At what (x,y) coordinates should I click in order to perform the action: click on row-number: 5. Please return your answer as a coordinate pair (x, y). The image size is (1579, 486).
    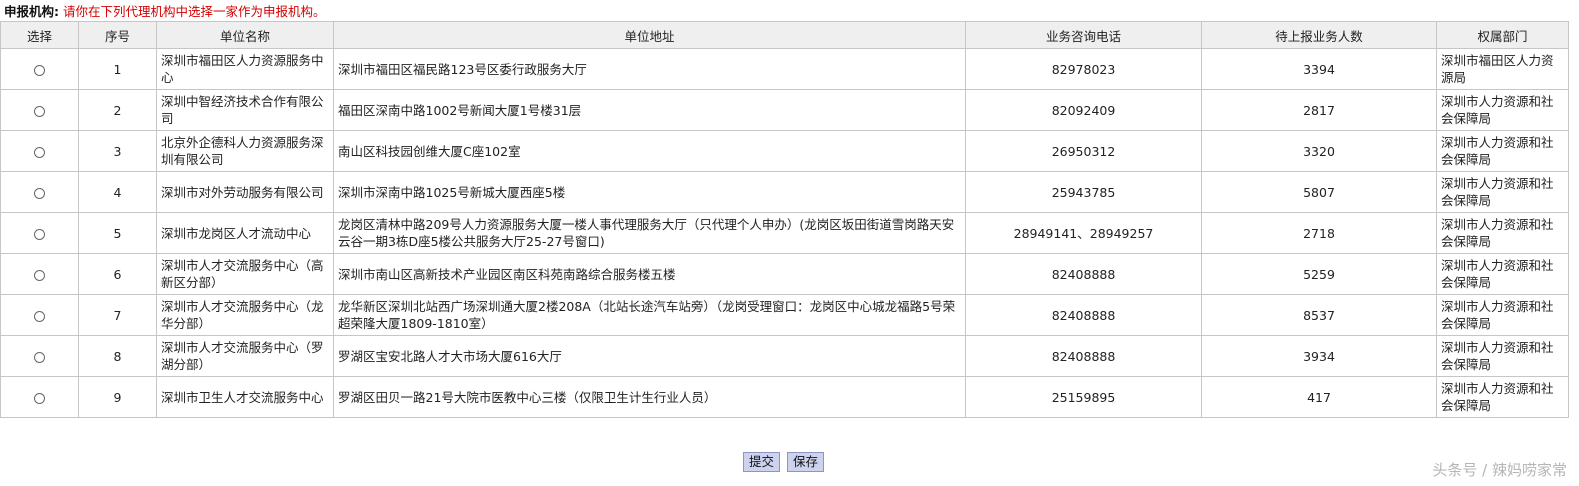
    Looking at the image, I should click on (117, 233).